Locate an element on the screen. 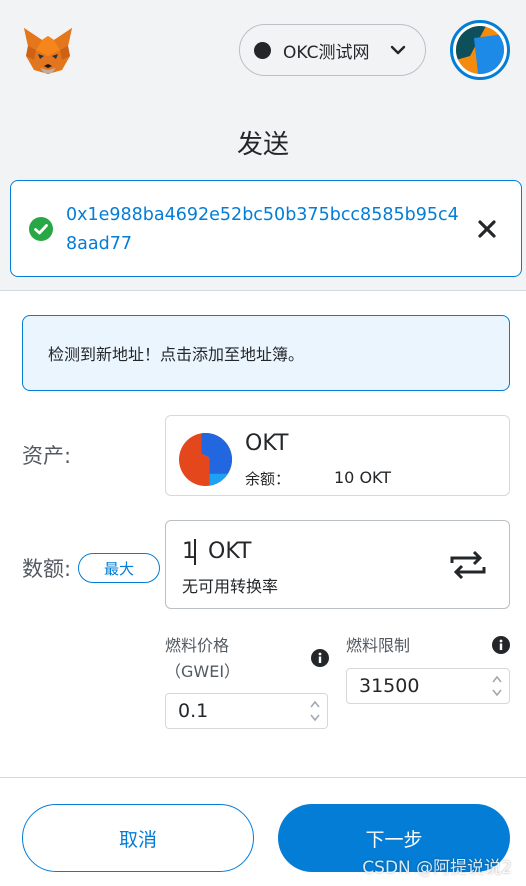 The image size is (526, 886). amount-input: 1 OKT 无可用转换率 is located at coordinates (337, 564).